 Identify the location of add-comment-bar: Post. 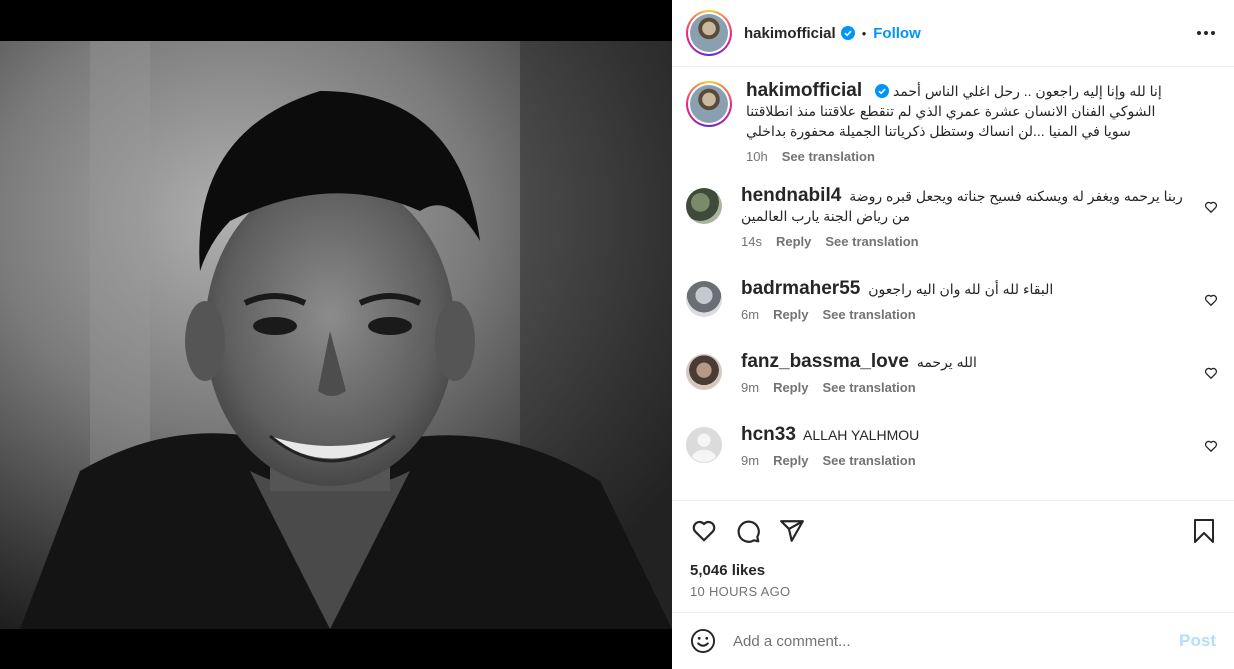
(953, 640).